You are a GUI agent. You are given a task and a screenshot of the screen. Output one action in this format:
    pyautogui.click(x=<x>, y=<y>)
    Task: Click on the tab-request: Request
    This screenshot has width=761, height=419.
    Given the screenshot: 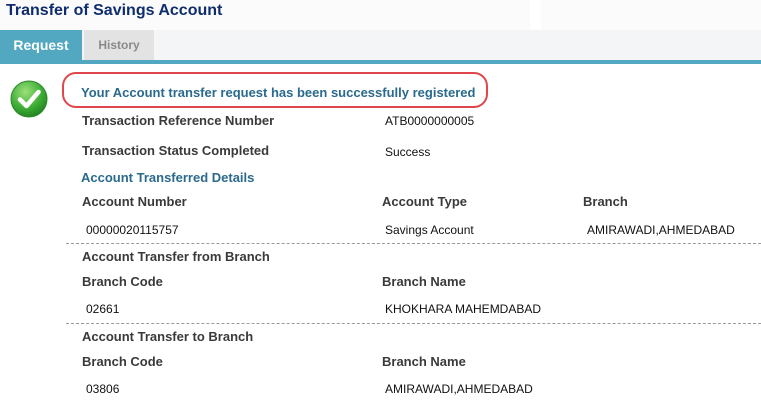 What is the action you would take?
    pyautogui.click(x=41, y=45)
    